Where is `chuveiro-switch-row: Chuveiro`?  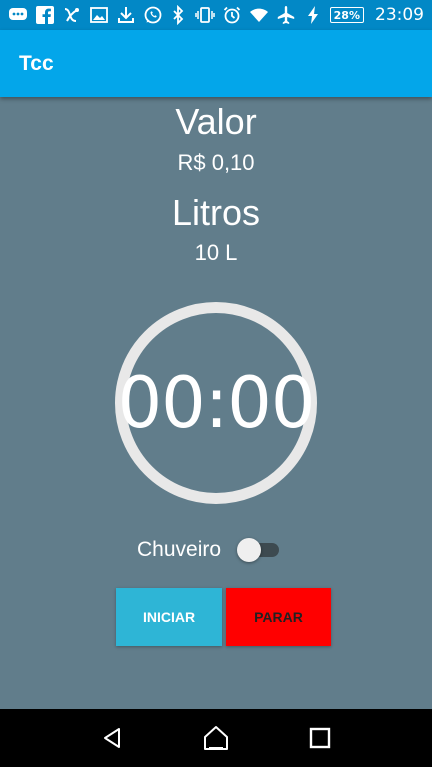 chuveiro-switch-row: Chuveiro is located at coordinates (208, 550).